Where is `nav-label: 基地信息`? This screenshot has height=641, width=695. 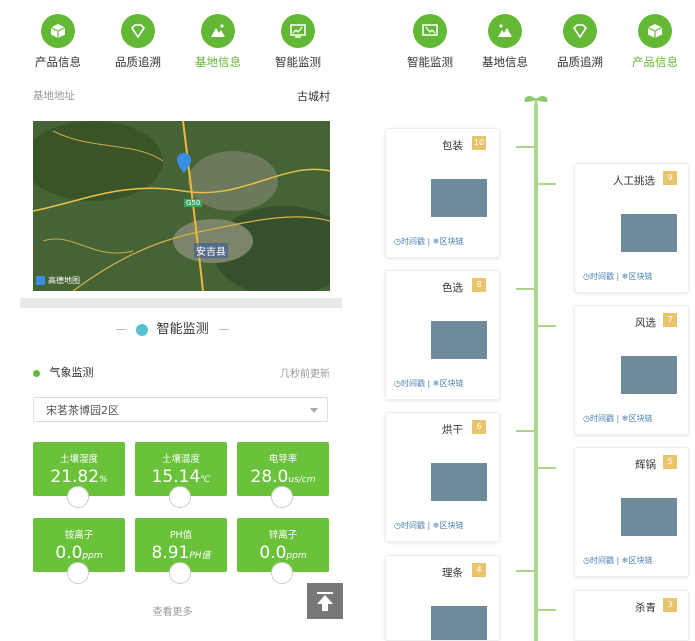 nav-label: 基地信息 is located at coordinates (218, 62).